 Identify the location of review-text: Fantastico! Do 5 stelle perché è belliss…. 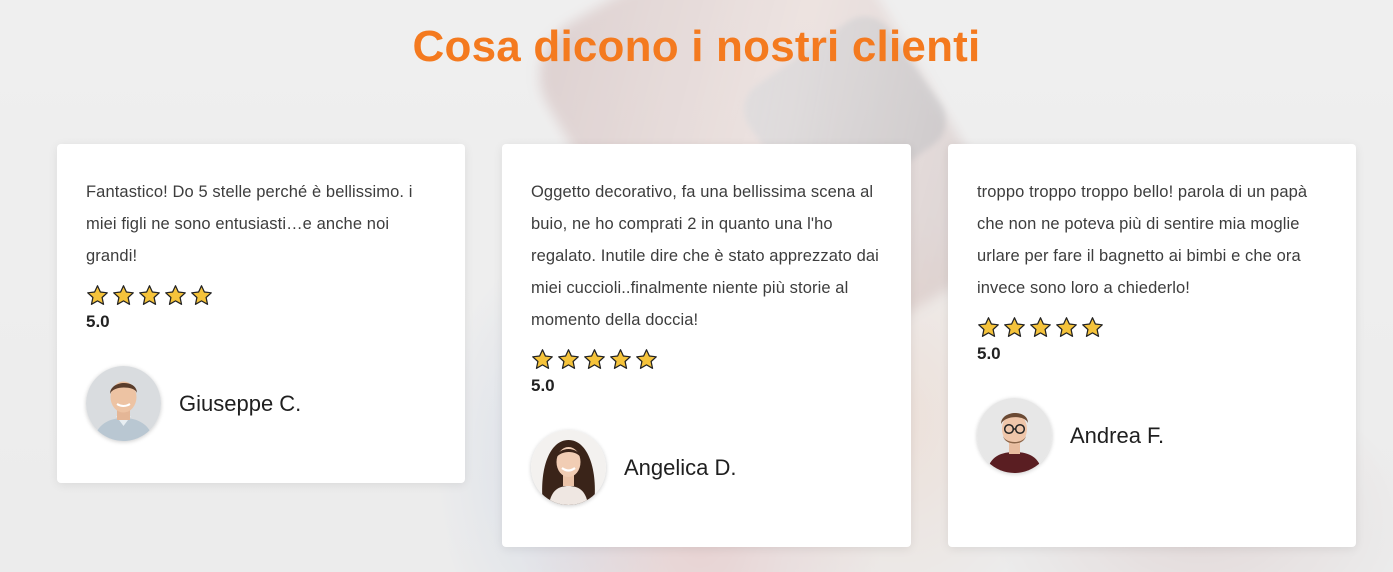
(249, 224).